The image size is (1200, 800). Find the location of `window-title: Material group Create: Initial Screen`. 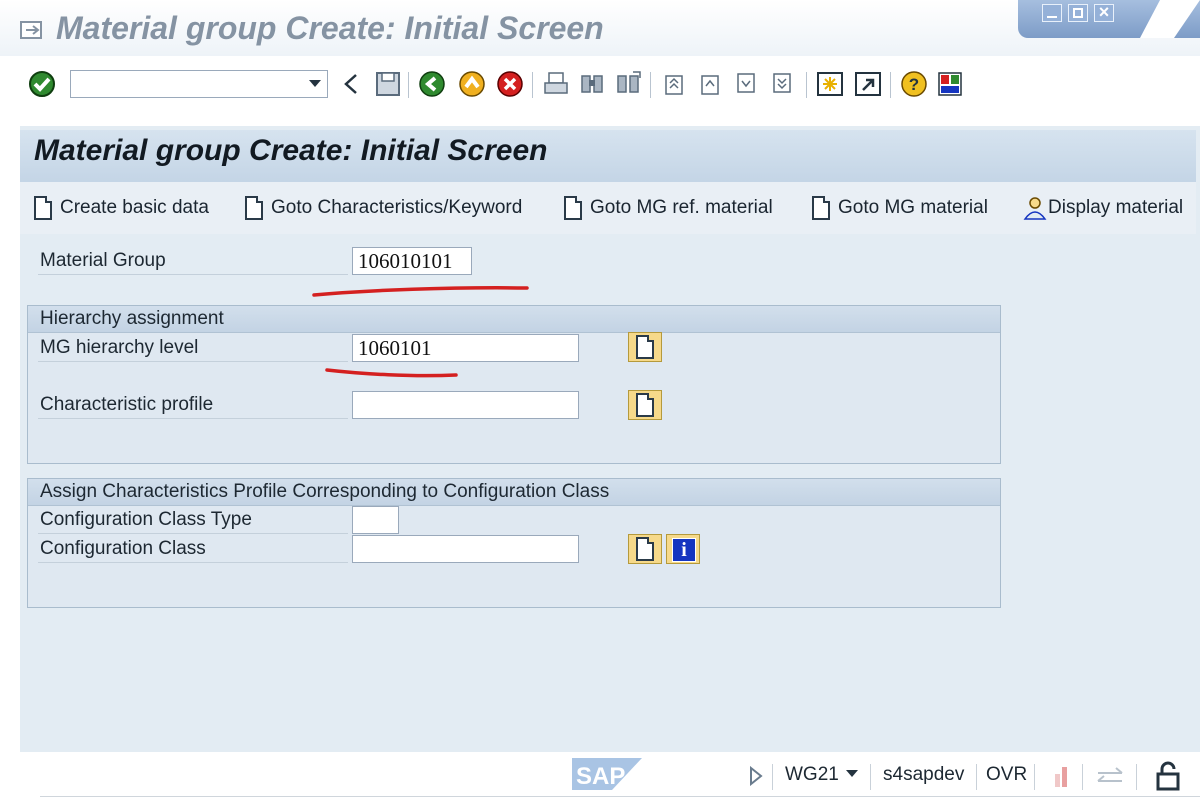

window-title: Material group Create: Initial Screen is located at coordinates (330, 28).